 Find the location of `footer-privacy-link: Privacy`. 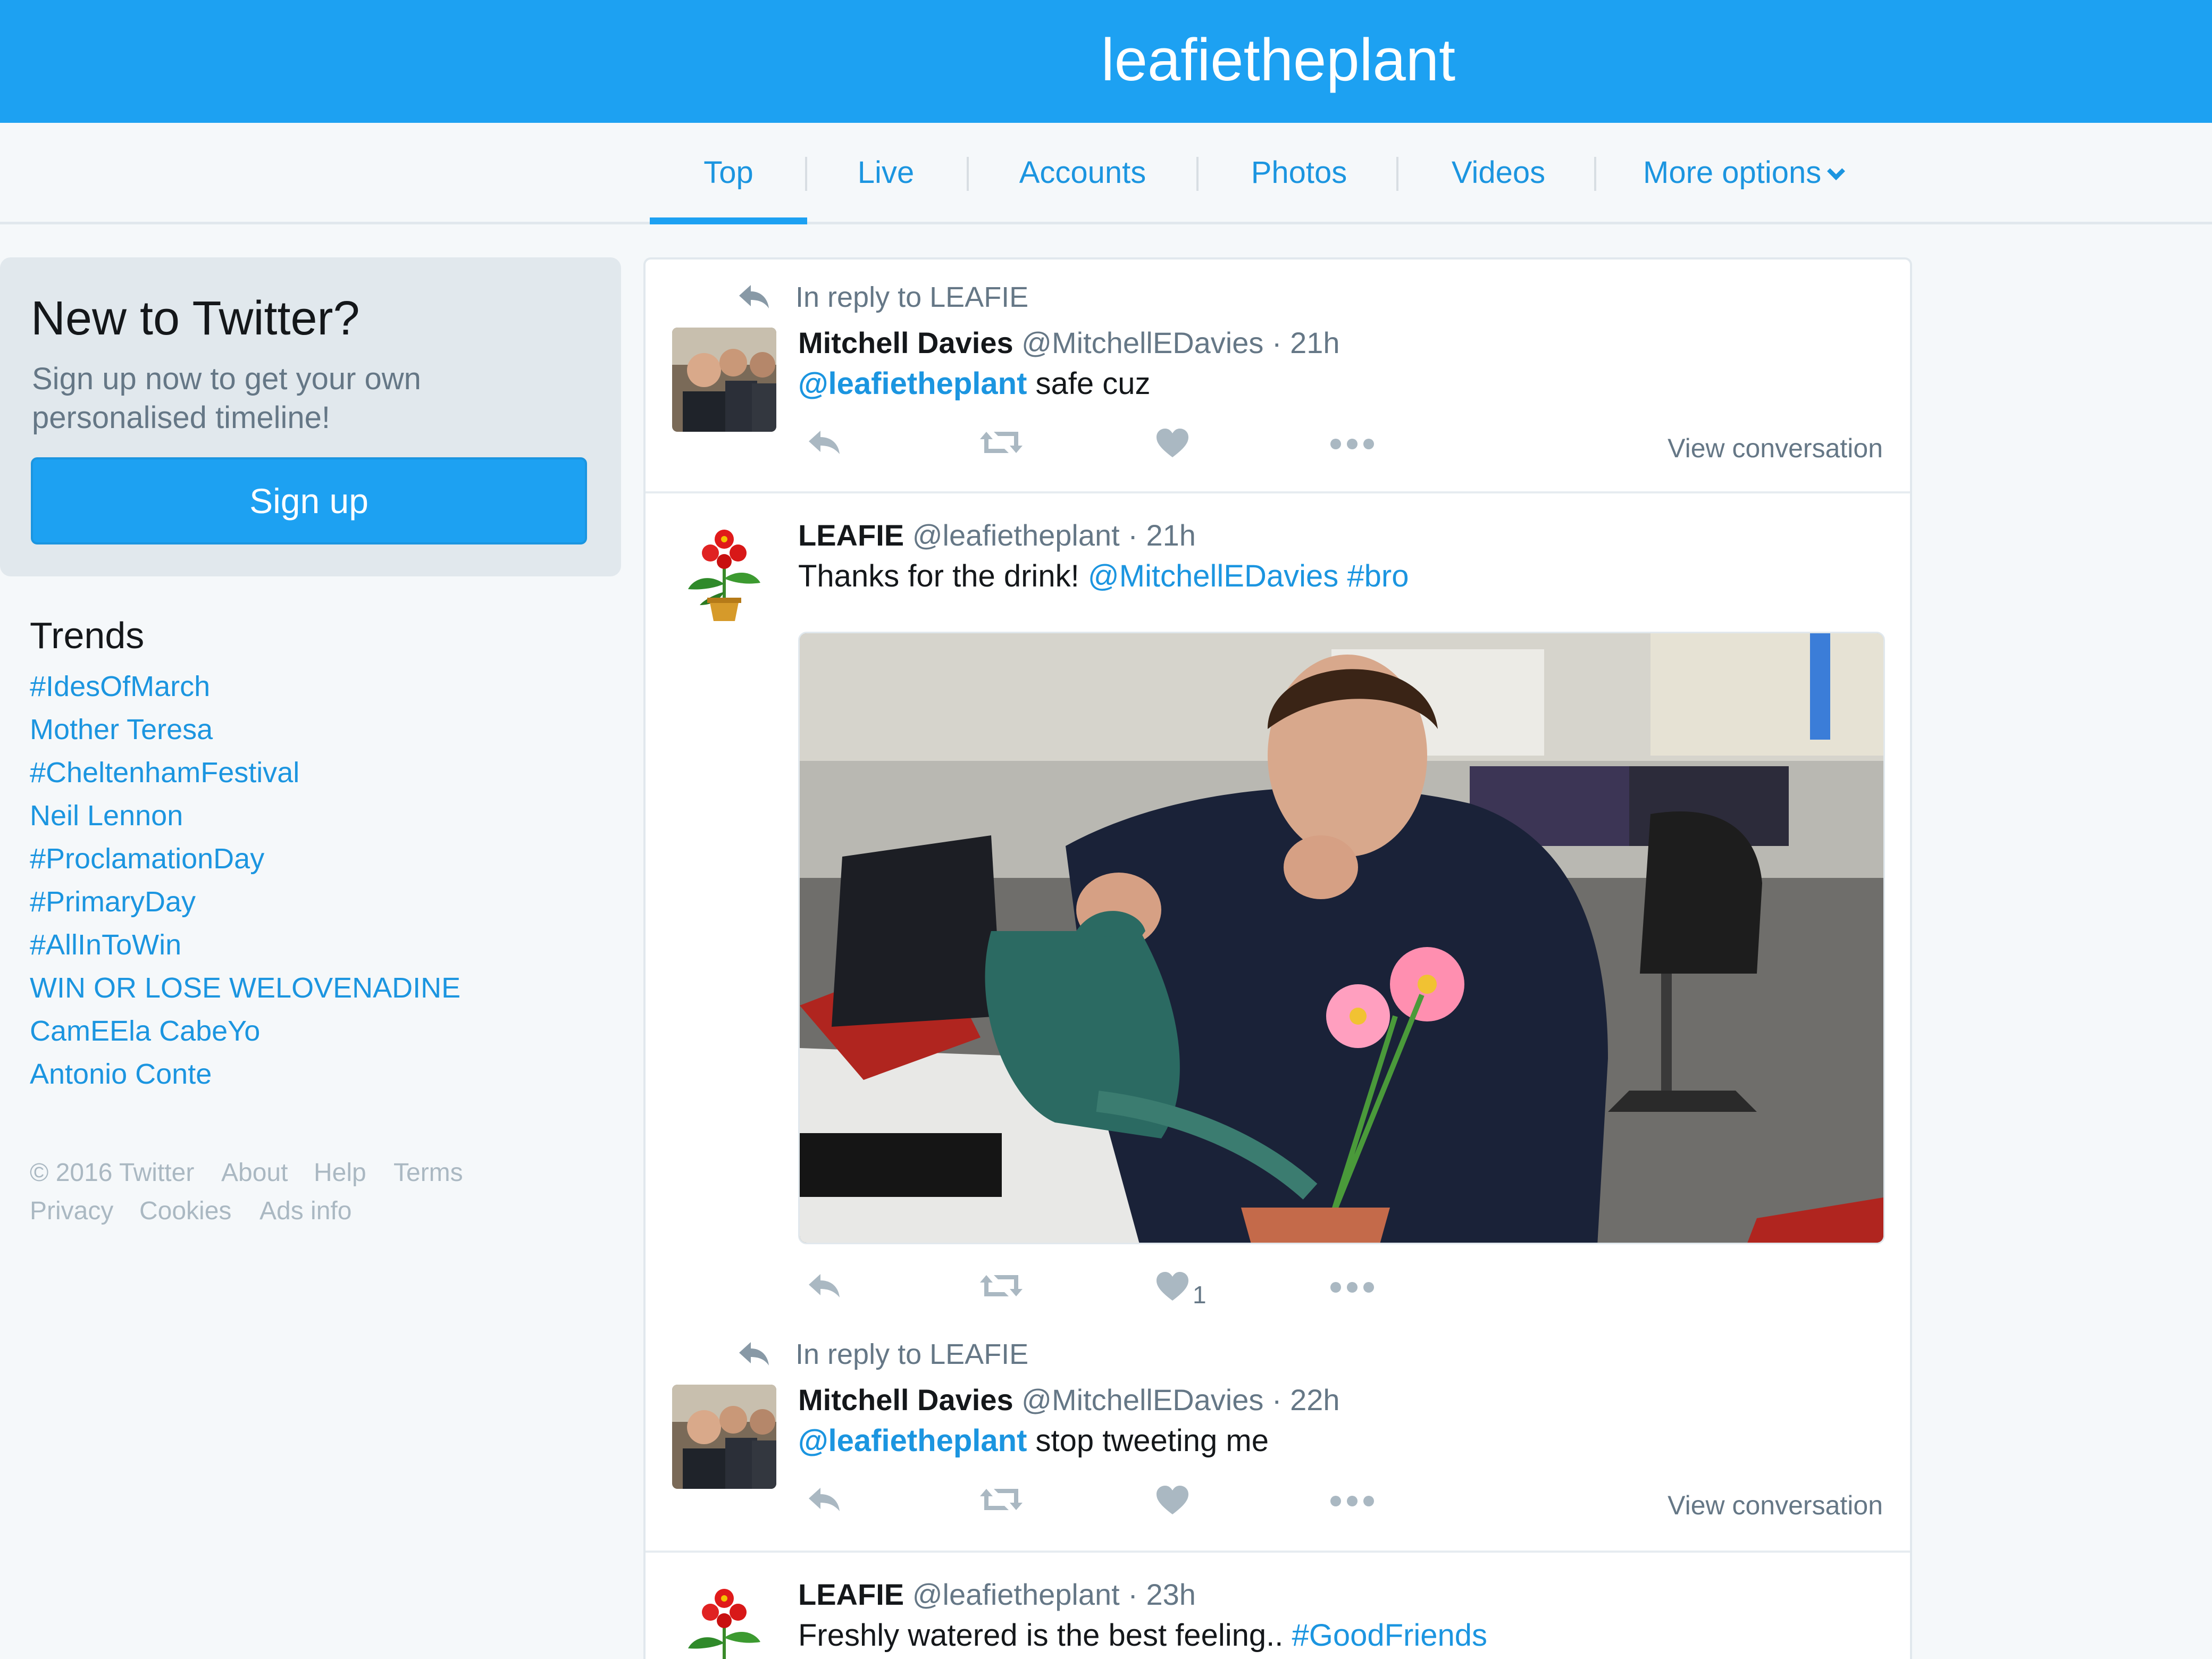

footer-privacy-link: Privacy is located at coordinates (71, 1211).